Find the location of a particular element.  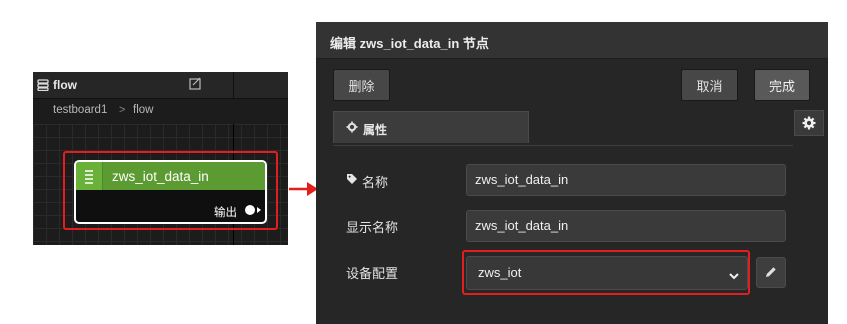

name-input: zws_iot_data_in is located at coordinates (626, 180).